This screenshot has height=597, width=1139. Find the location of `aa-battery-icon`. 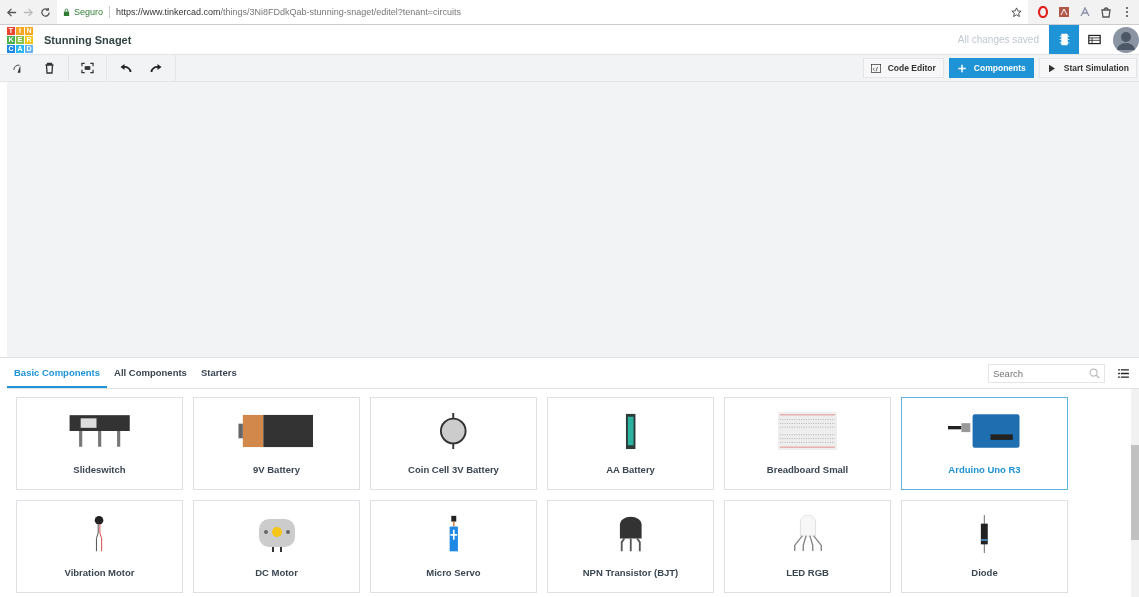

aa-battery-icon is located at coordinates (630, 431).